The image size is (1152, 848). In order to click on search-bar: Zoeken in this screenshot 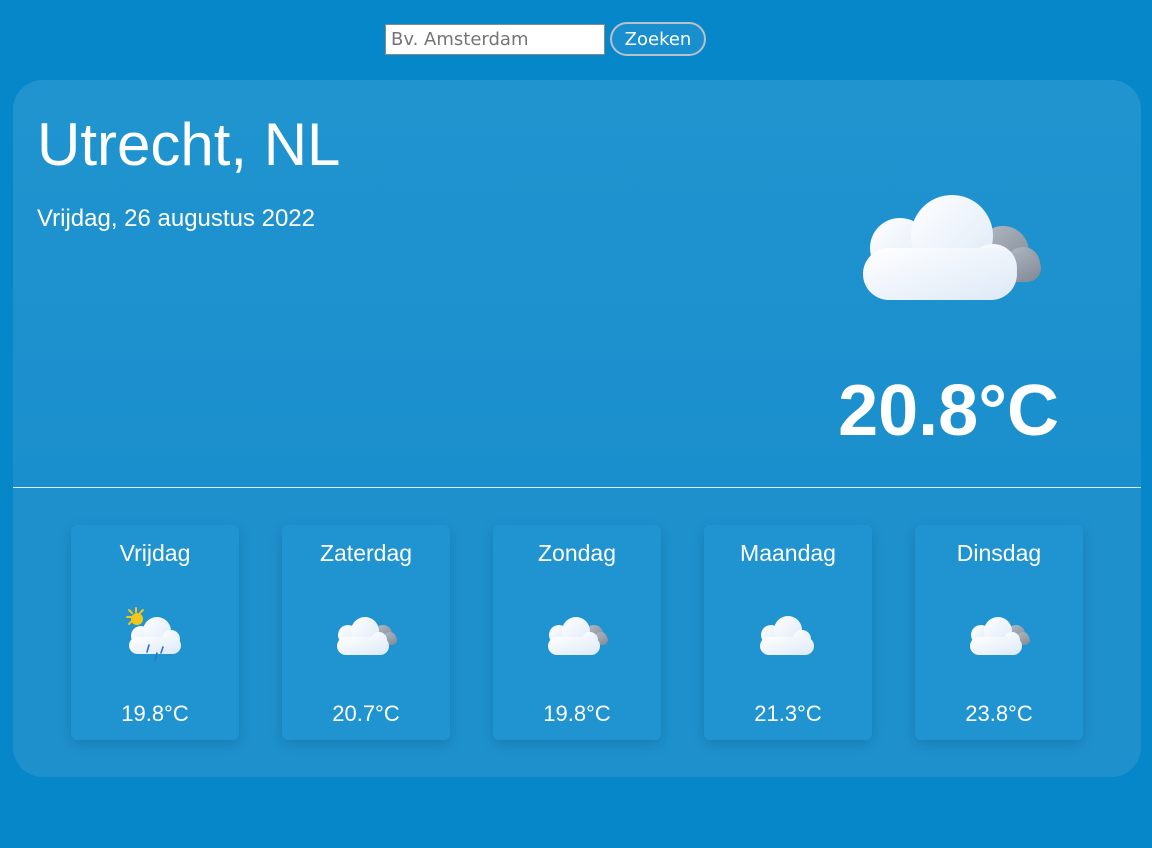, I will do `click(545, 39)`.